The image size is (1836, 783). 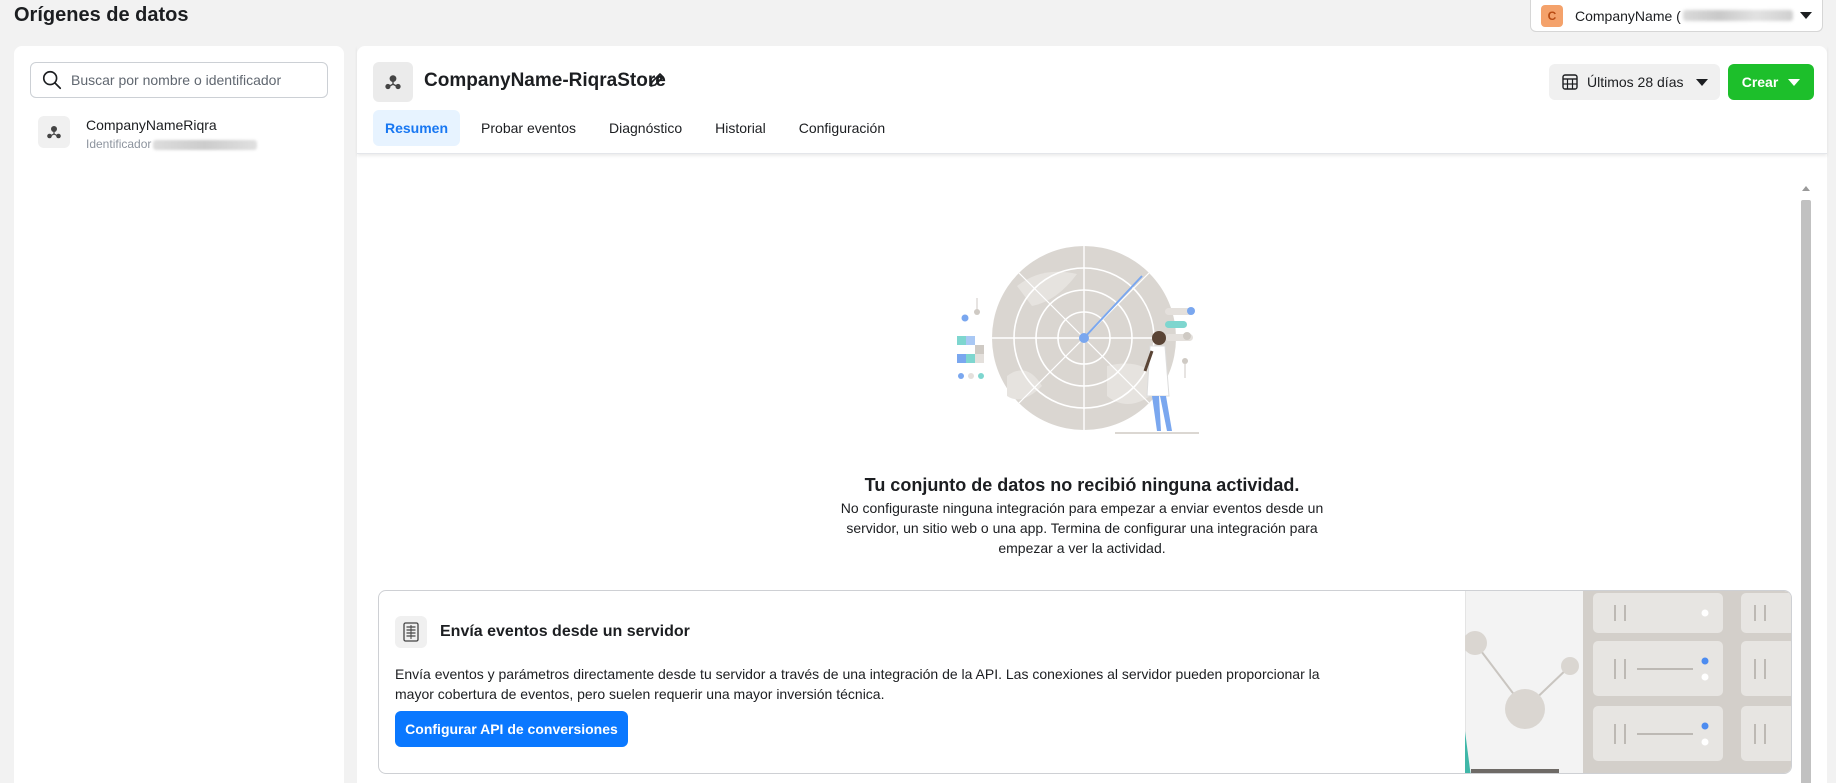 I want to click on account-name: CompanyName (, so click(x=1684, y=16).